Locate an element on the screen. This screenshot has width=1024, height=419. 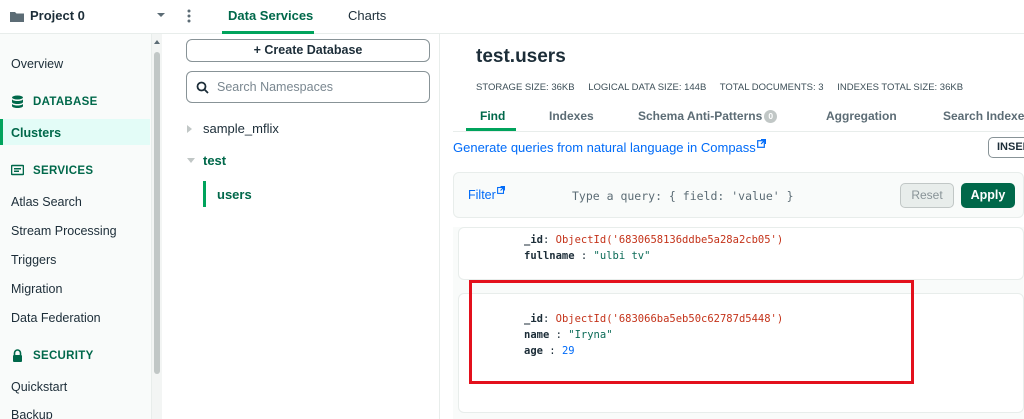
tab-label: Schema Anti-Patterns is located at coordinates (700, 116).